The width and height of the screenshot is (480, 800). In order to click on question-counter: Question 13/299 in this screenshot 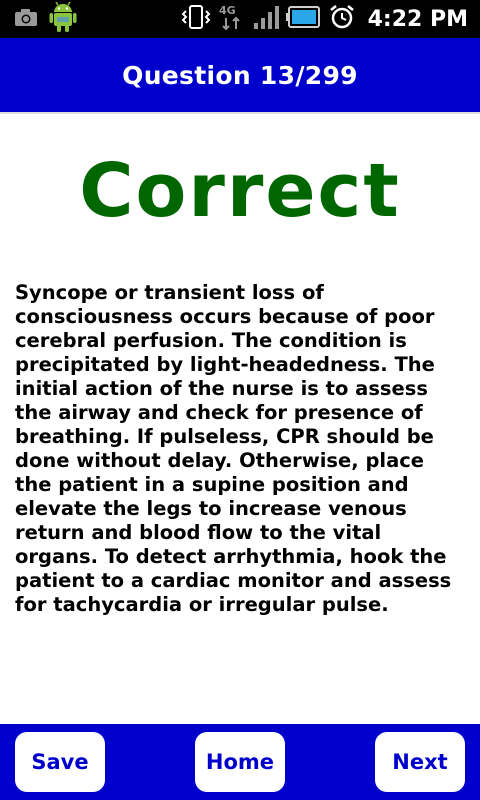, I will do `click(240, 75)`.